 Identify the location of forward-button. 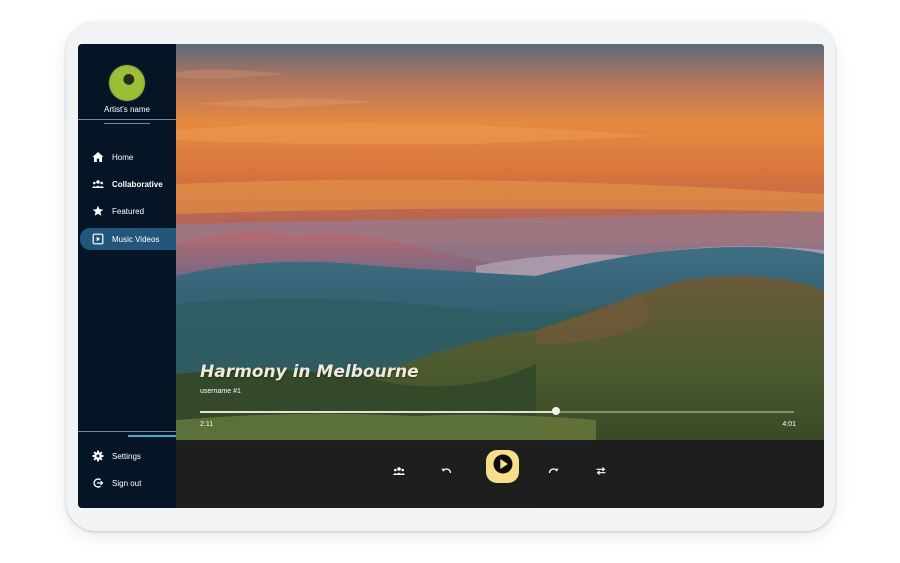
(554, 473).